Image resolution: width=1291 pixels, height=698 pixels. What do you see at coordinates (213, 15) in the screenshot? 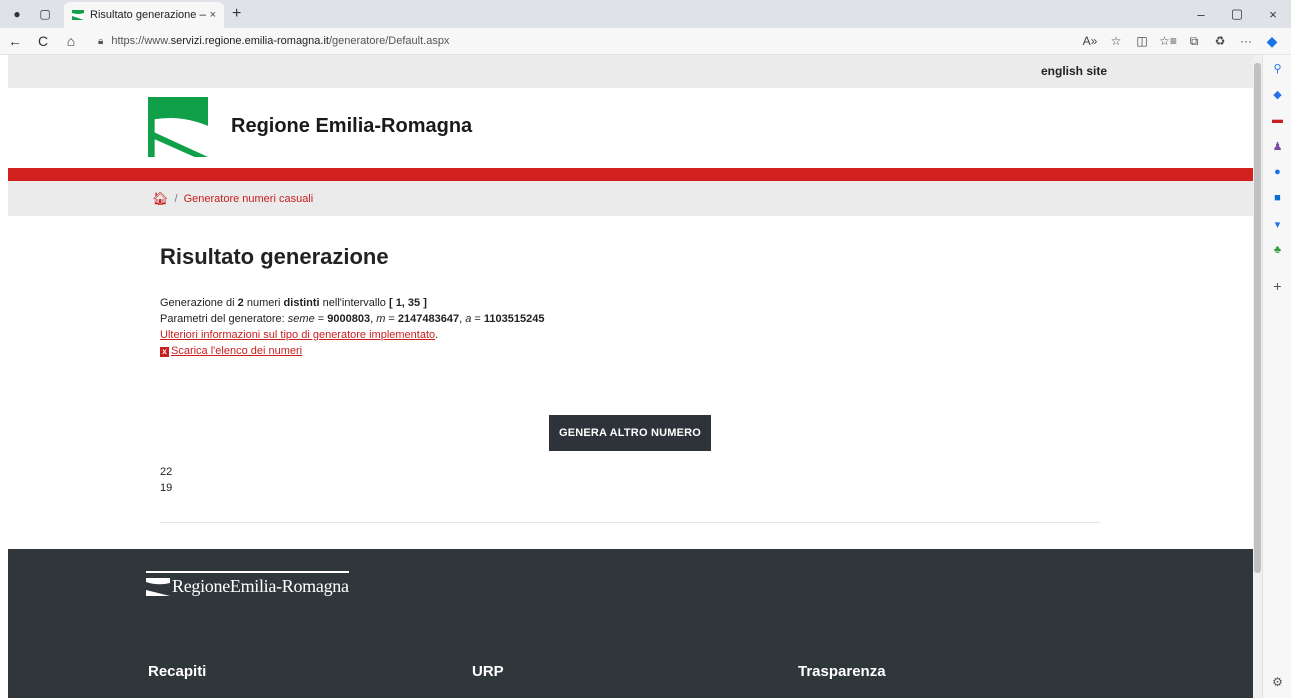
I see `tab-close-icon: ×` at bounding box center [213, 15].